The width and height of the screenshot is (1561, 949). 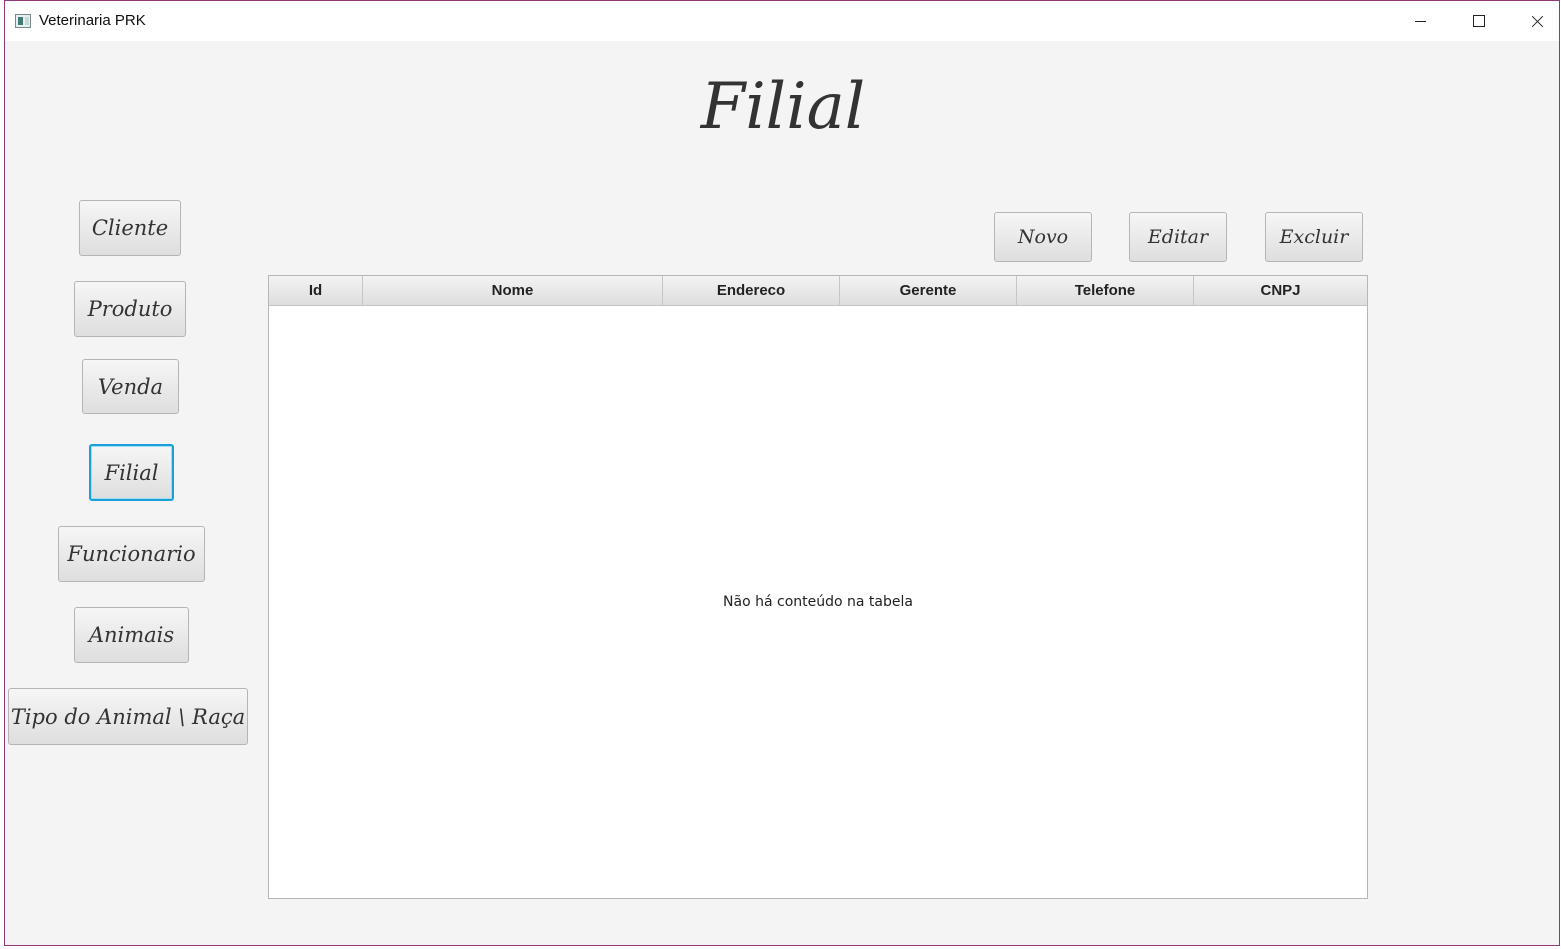 What do you see at coordinates (92, 20) in the screenshot?
I see `window-title: Veterinaria PRK` at bounding box center [92, 20].